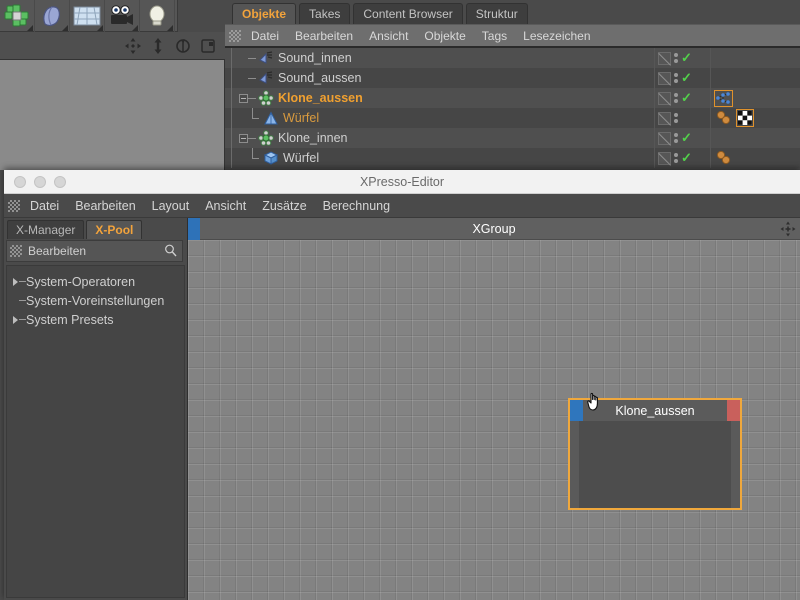 This screenshot has height=600, width=800. I want to click on object-name: Klone_aussen, so click(320, 98).